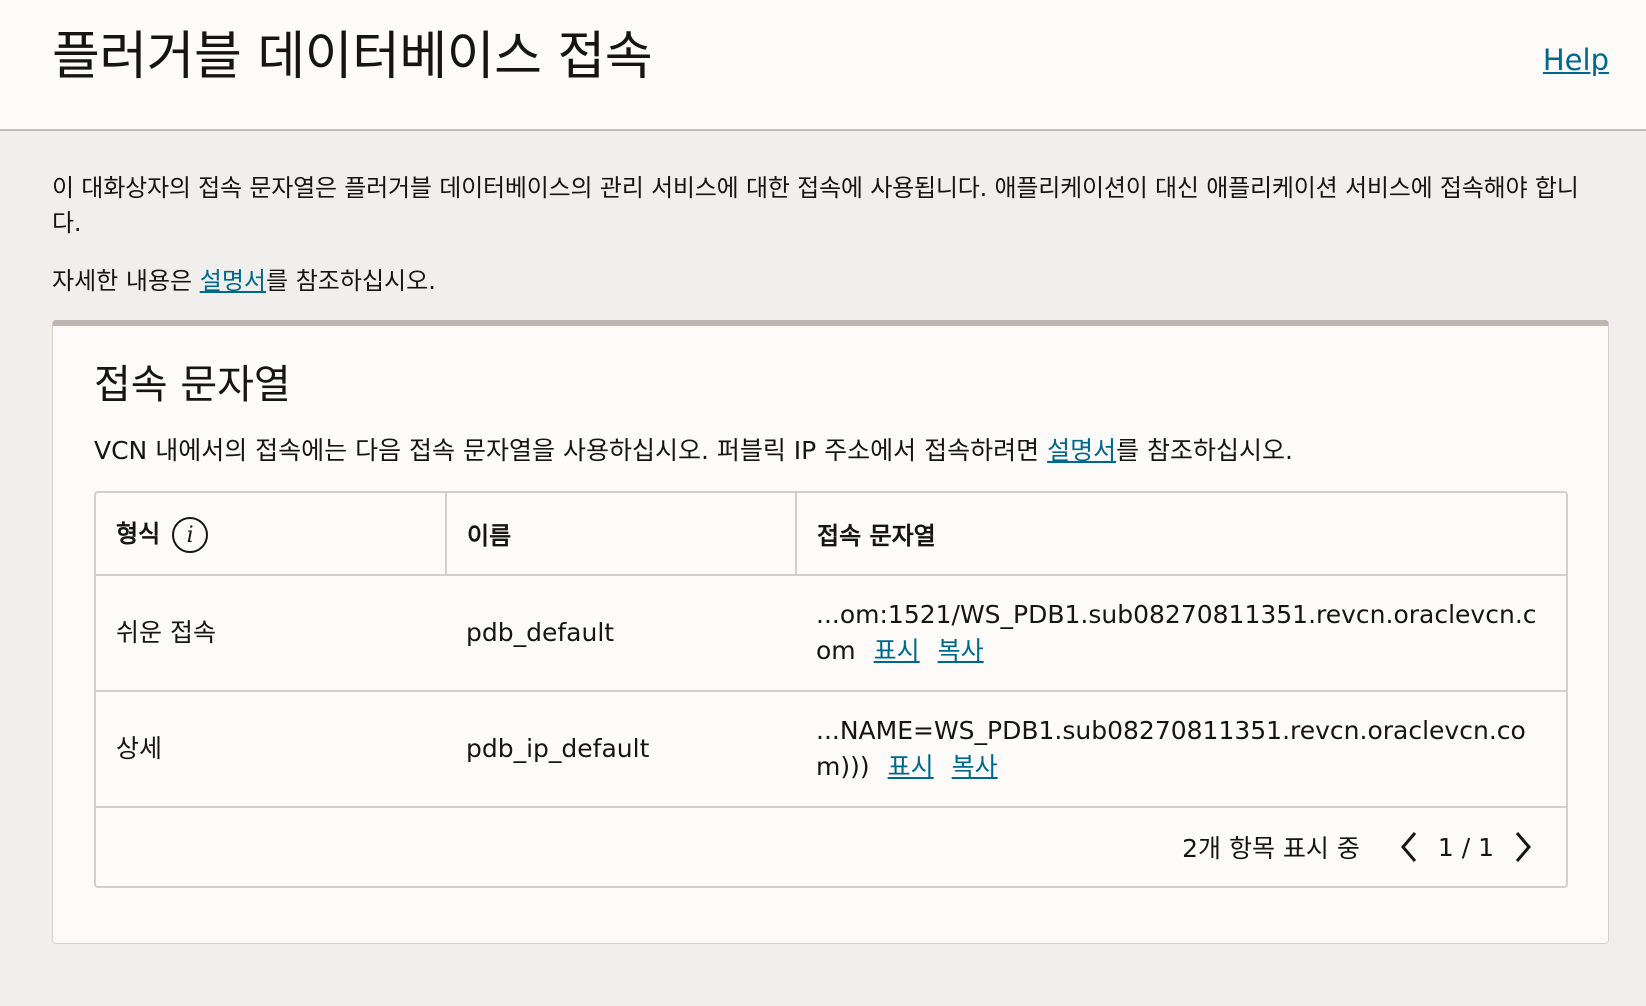  Describe the element at coordinates (1409, 847) in the screenshot. I see `chevron-left-icon` at that location.